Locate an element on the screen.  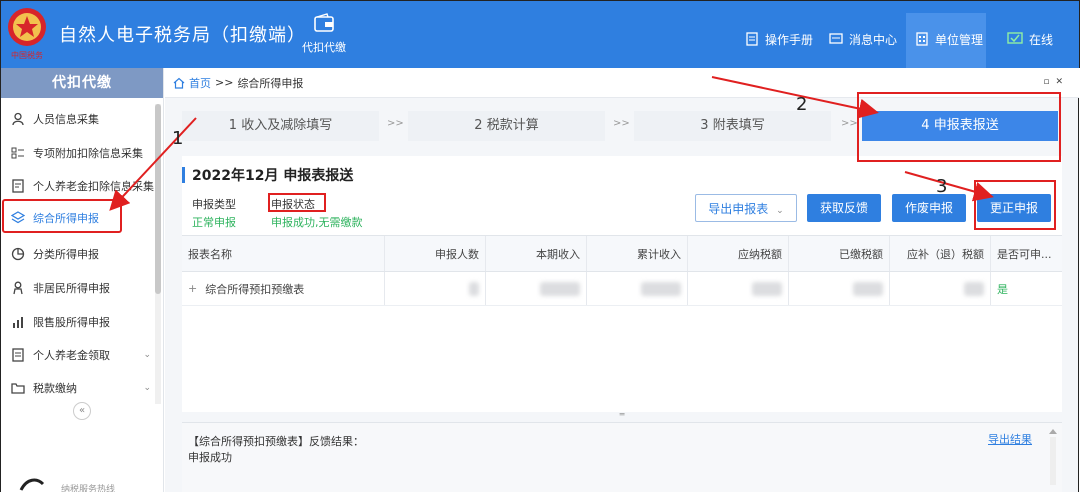
tax-emblem-icon: 中国税务 is located at coordinates (27, 34).